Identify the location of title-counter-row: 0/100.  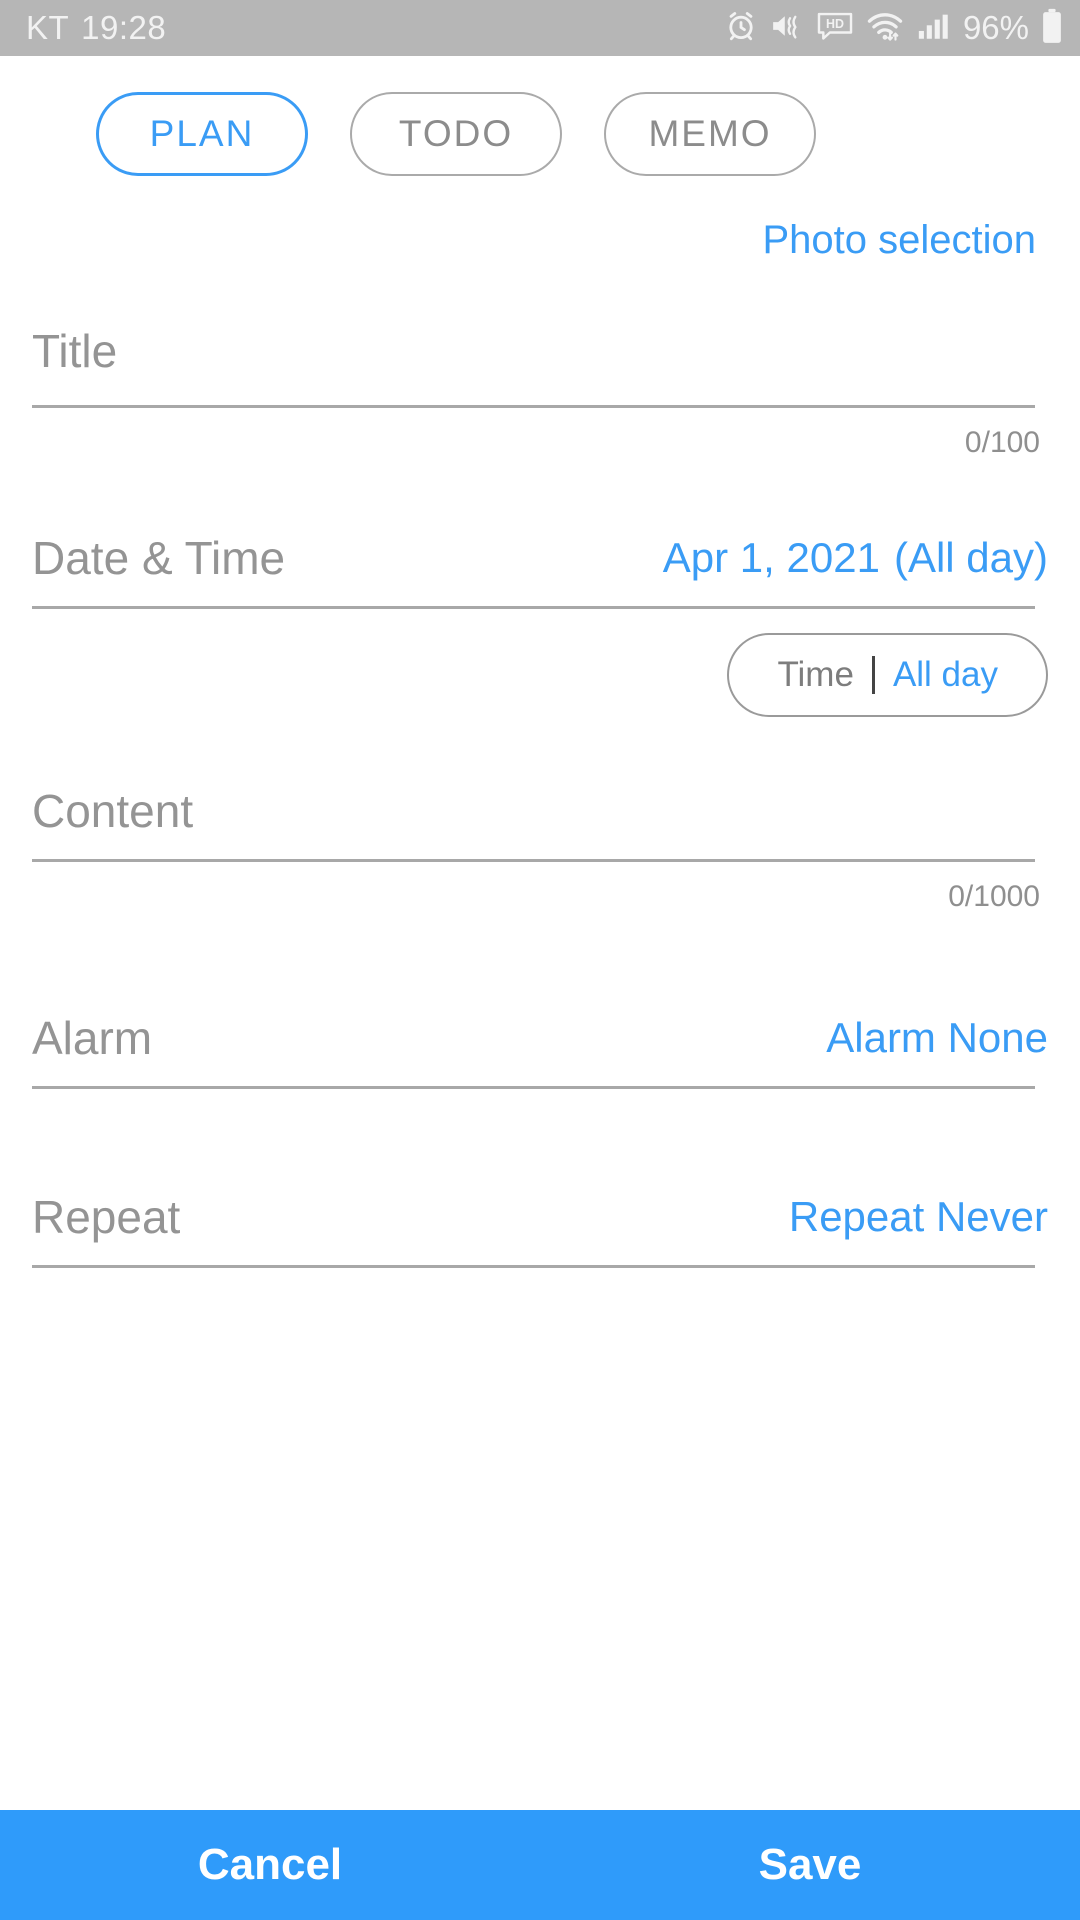
(540, 434).